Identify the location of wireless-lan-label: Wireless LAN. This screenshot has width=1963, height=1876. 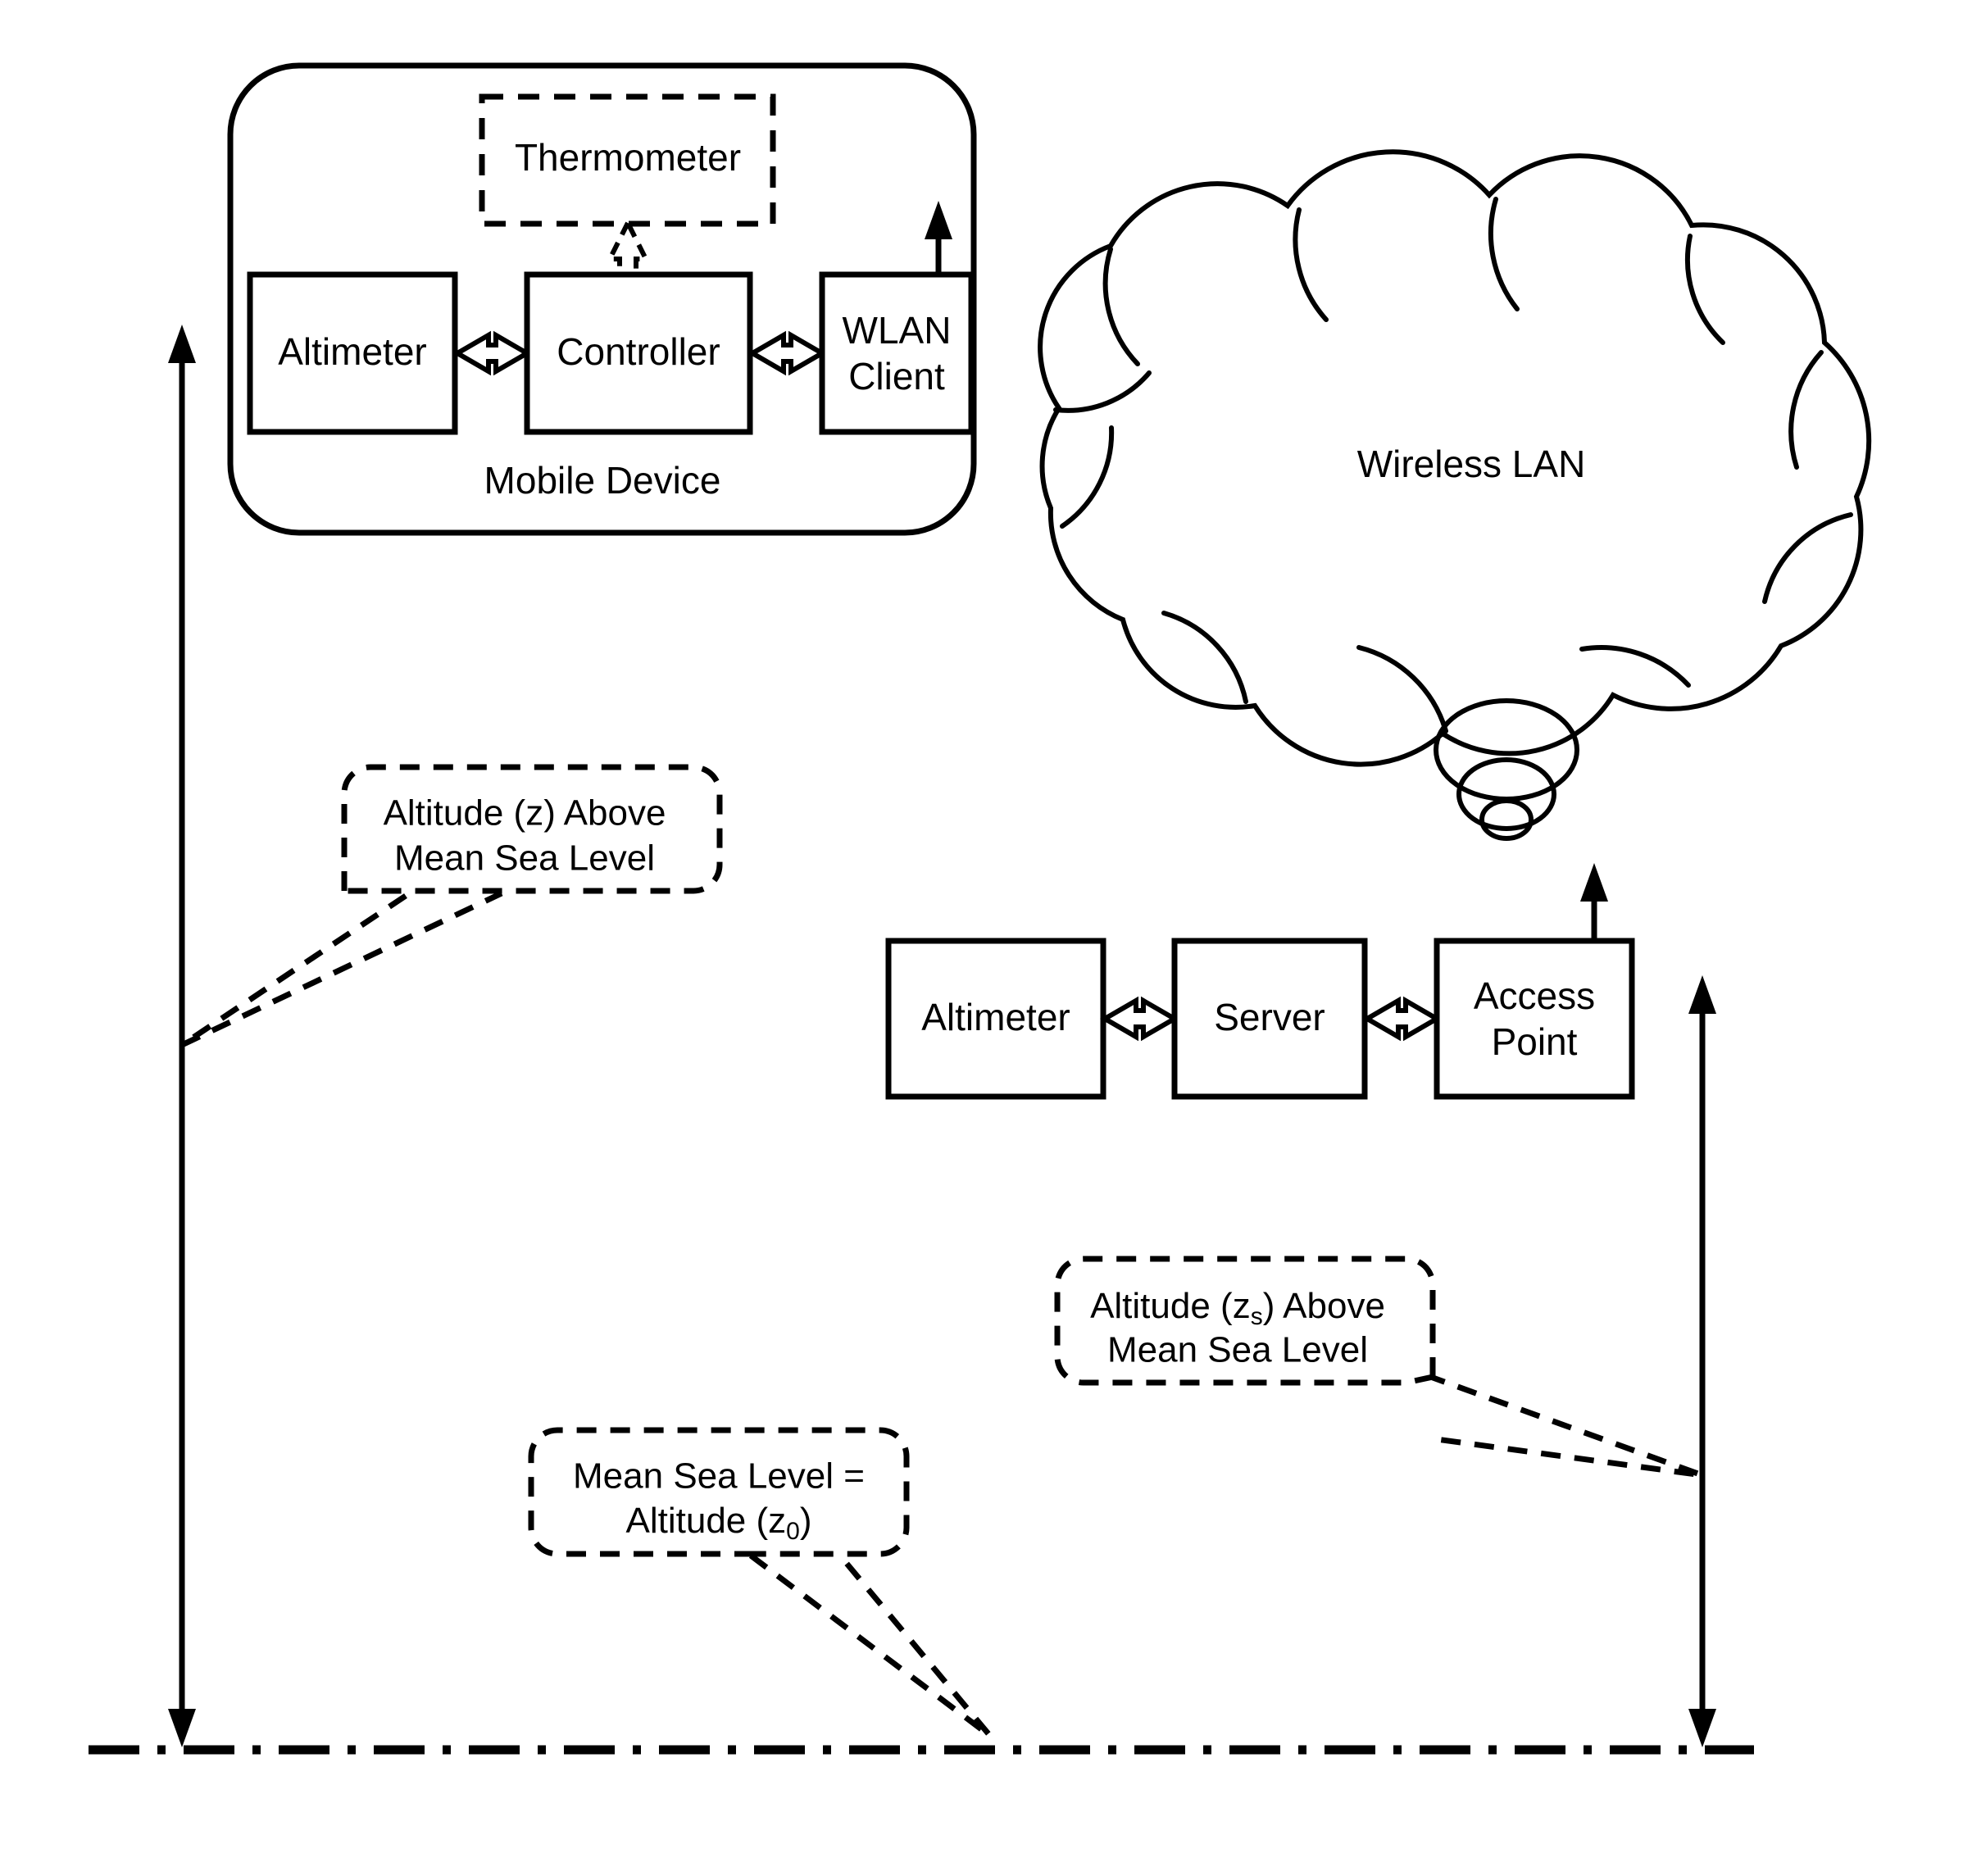
(1471, 464).